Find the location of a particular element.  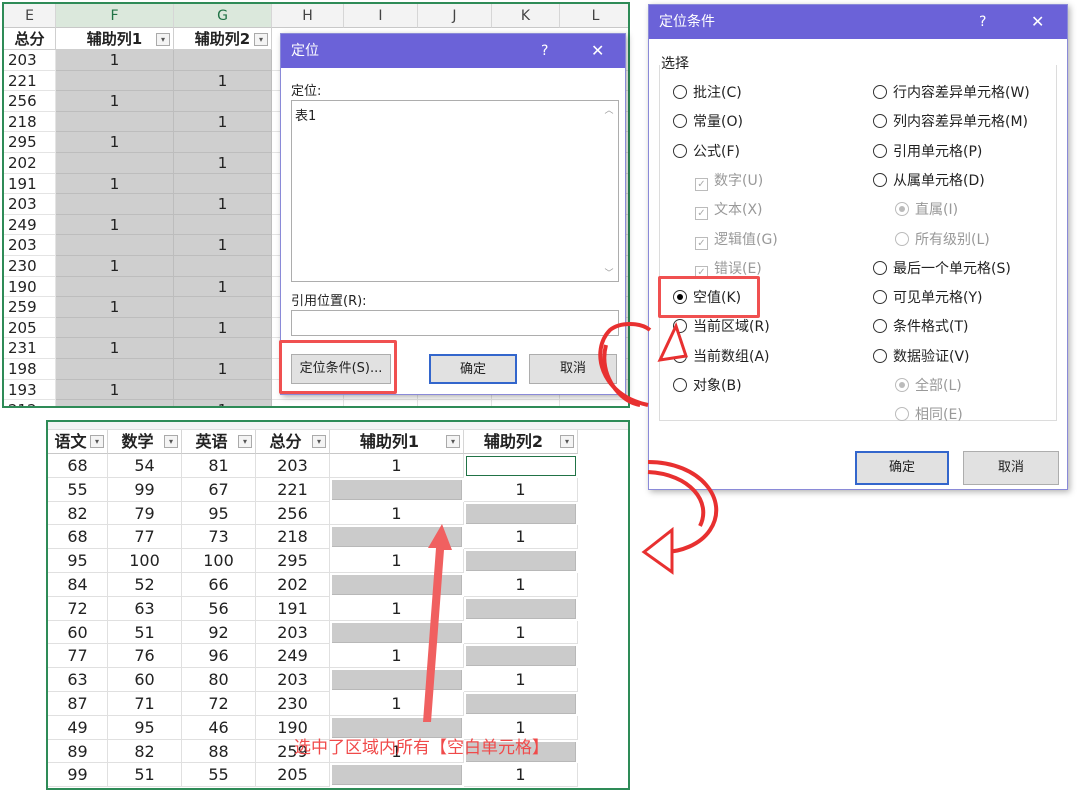

pointer-arrow-icon is located at coordinates (437, 623).